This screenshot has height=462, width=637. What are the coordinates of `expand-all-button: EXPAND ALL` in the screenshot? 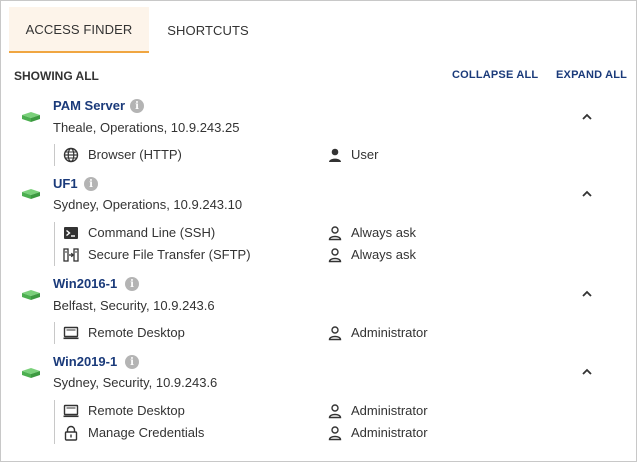 It's located at (591, 75).